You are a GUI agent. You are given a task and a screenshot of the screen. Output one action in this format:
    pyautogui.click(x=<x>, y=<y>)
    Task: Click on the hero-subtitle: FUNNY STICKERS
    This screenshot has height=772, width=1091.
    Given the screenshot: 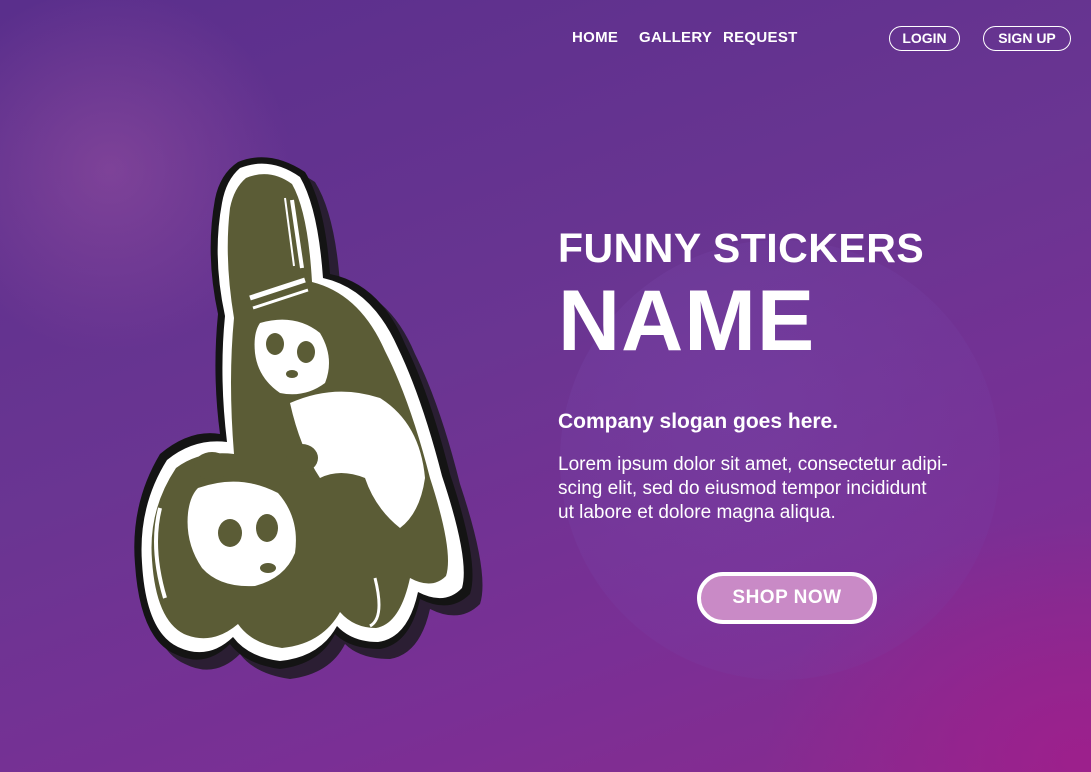 What is the action you would take?
    pyautogui.click(x=741, y=248)
    